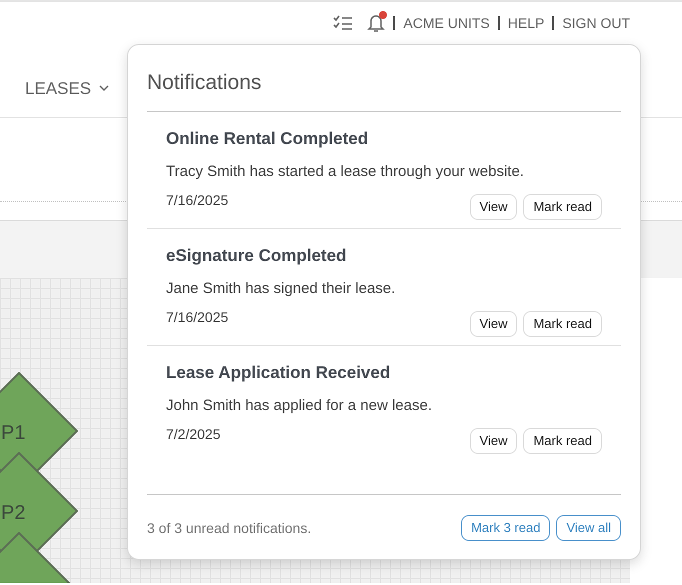  What do you see at coordinates (281, 289) in the screenshot?
I see `notification-message: Jane Smith has signed their lease.` at bounding box center [281, 289].